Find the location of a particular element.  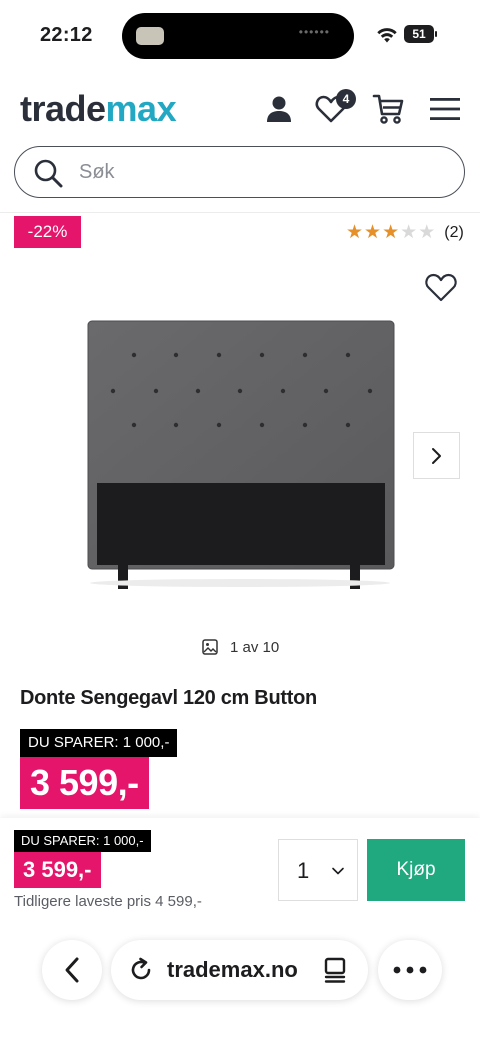

rating: ★ ★ ★ ★ ★ (2) is located at coordinates (405, 233).